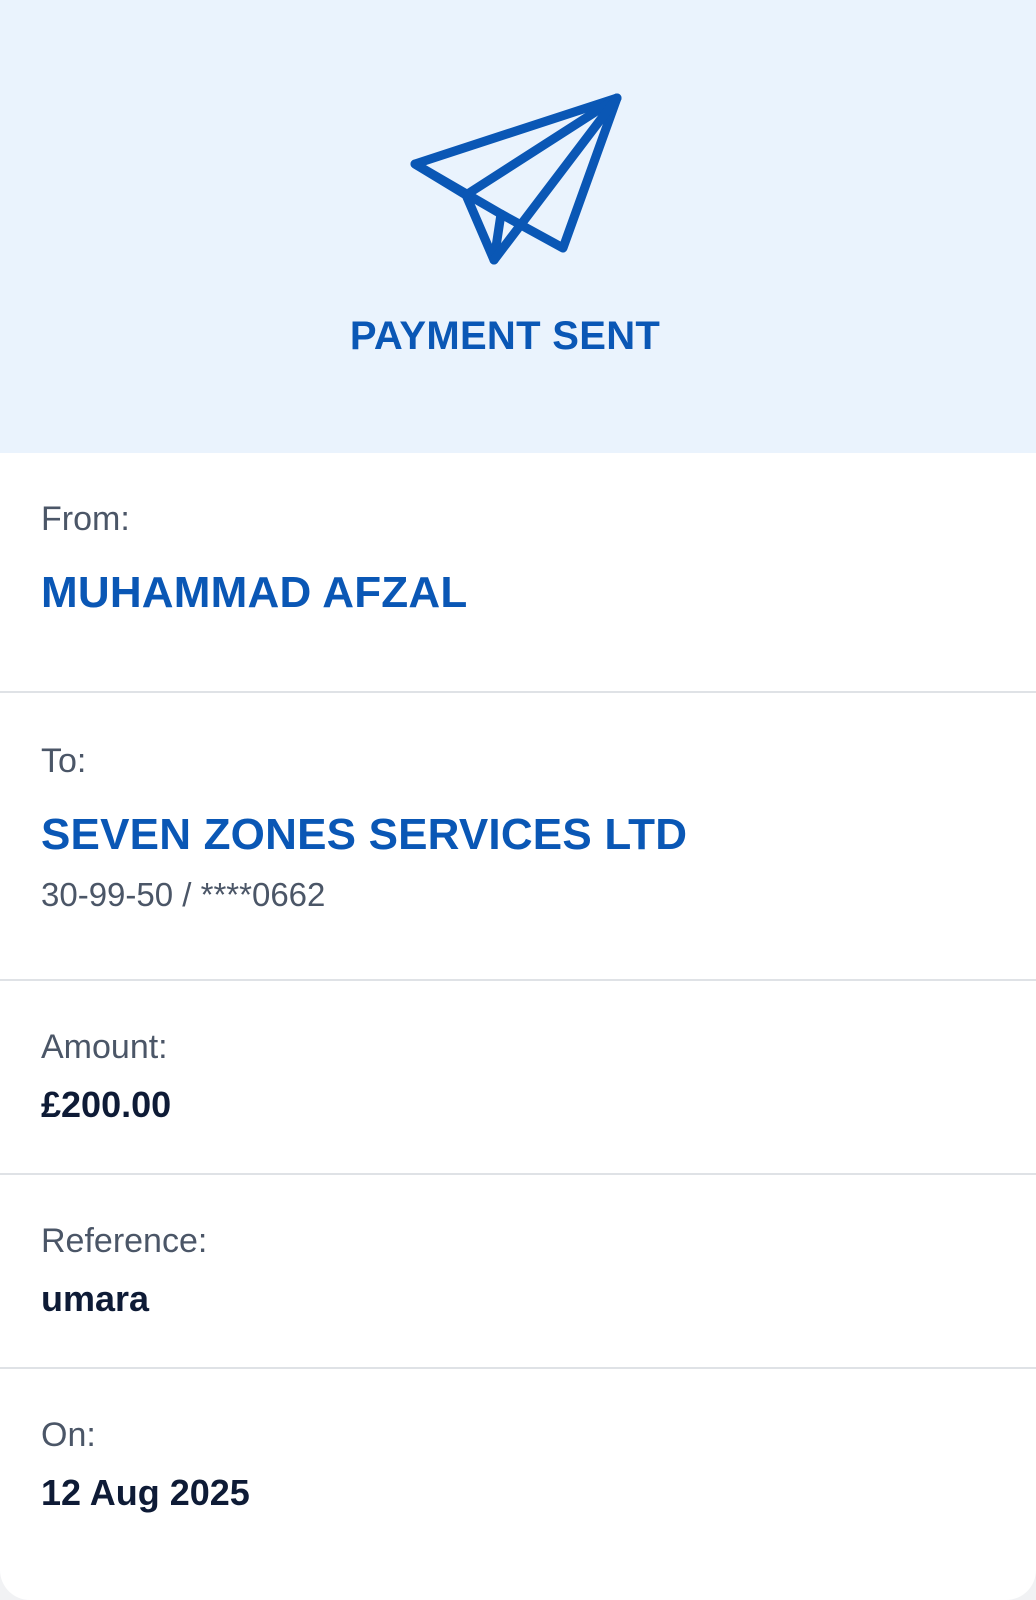 The image size is (1036, 1600). Describe the element at coordinates (518, 1272) in the screenshot. I see `reference-section: Reference: umara` at that location.